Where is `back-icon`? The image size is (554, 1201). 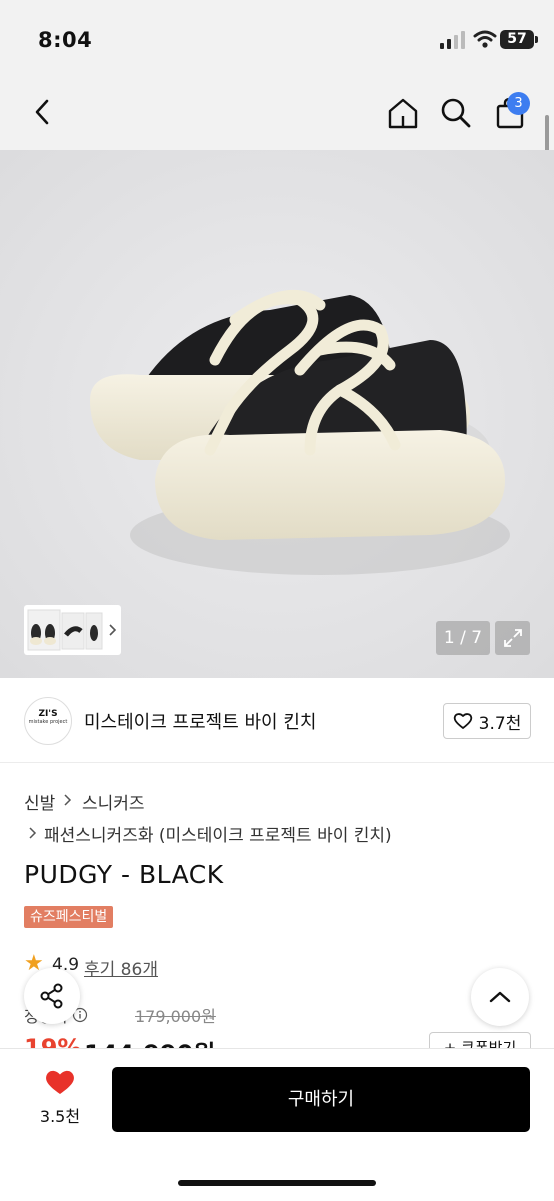 back-icon is located at coordinates (42, 112).